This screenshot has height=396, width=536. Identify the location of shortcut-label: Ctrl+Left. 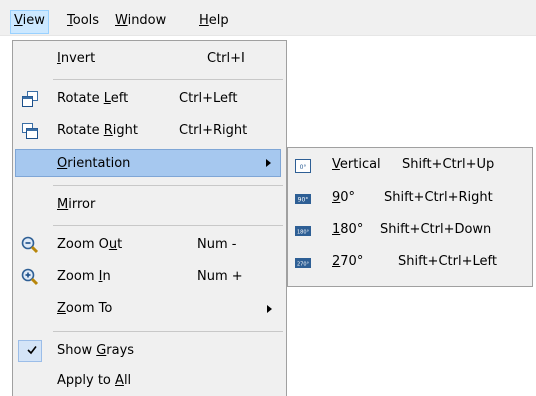
(208, 98).